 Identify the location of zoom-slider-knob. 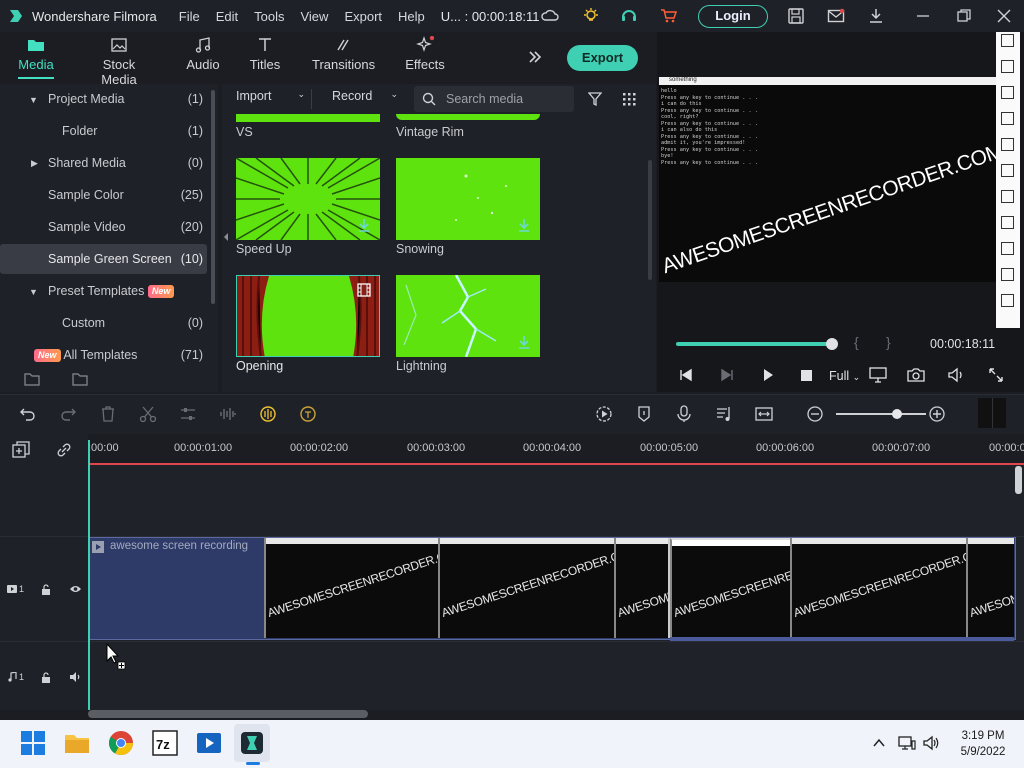
(897, 414).